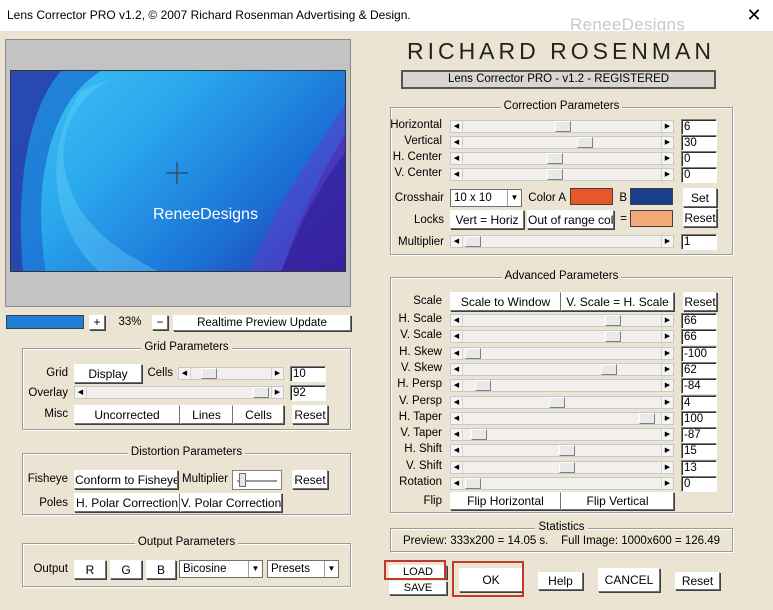  What do you see at coordinates (699, 143) in the screenshot?
I see `param-value-input: 30` at bounding box center [699, 143].